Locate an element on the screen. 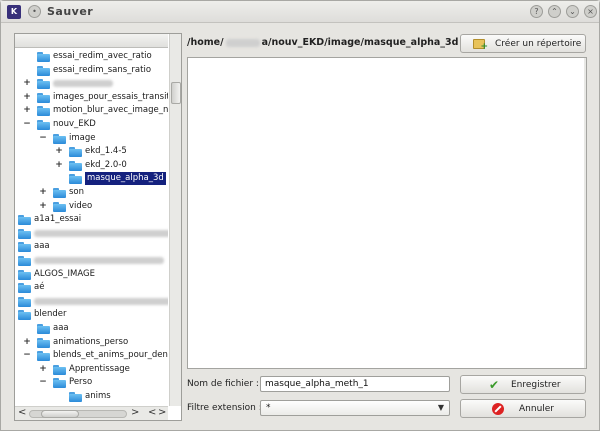  tree-item: + images_pour_essais_transit is located at coordinates (91, 97).